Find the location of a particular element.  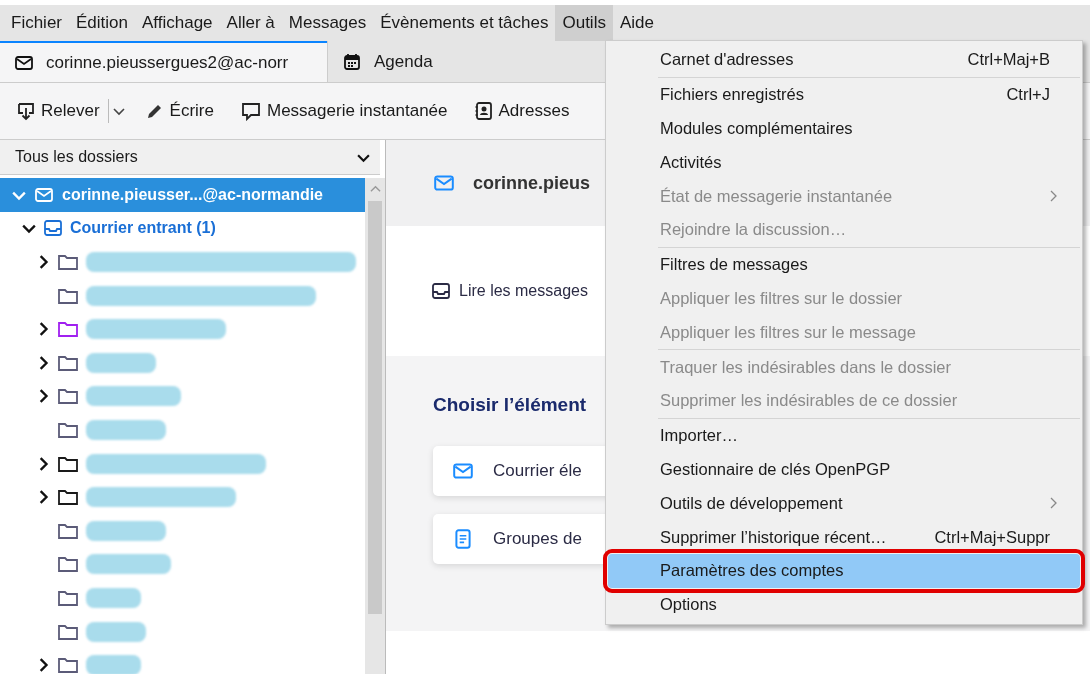

folder-name: Courrier entrant (1) is located at coordinates (143, 228).